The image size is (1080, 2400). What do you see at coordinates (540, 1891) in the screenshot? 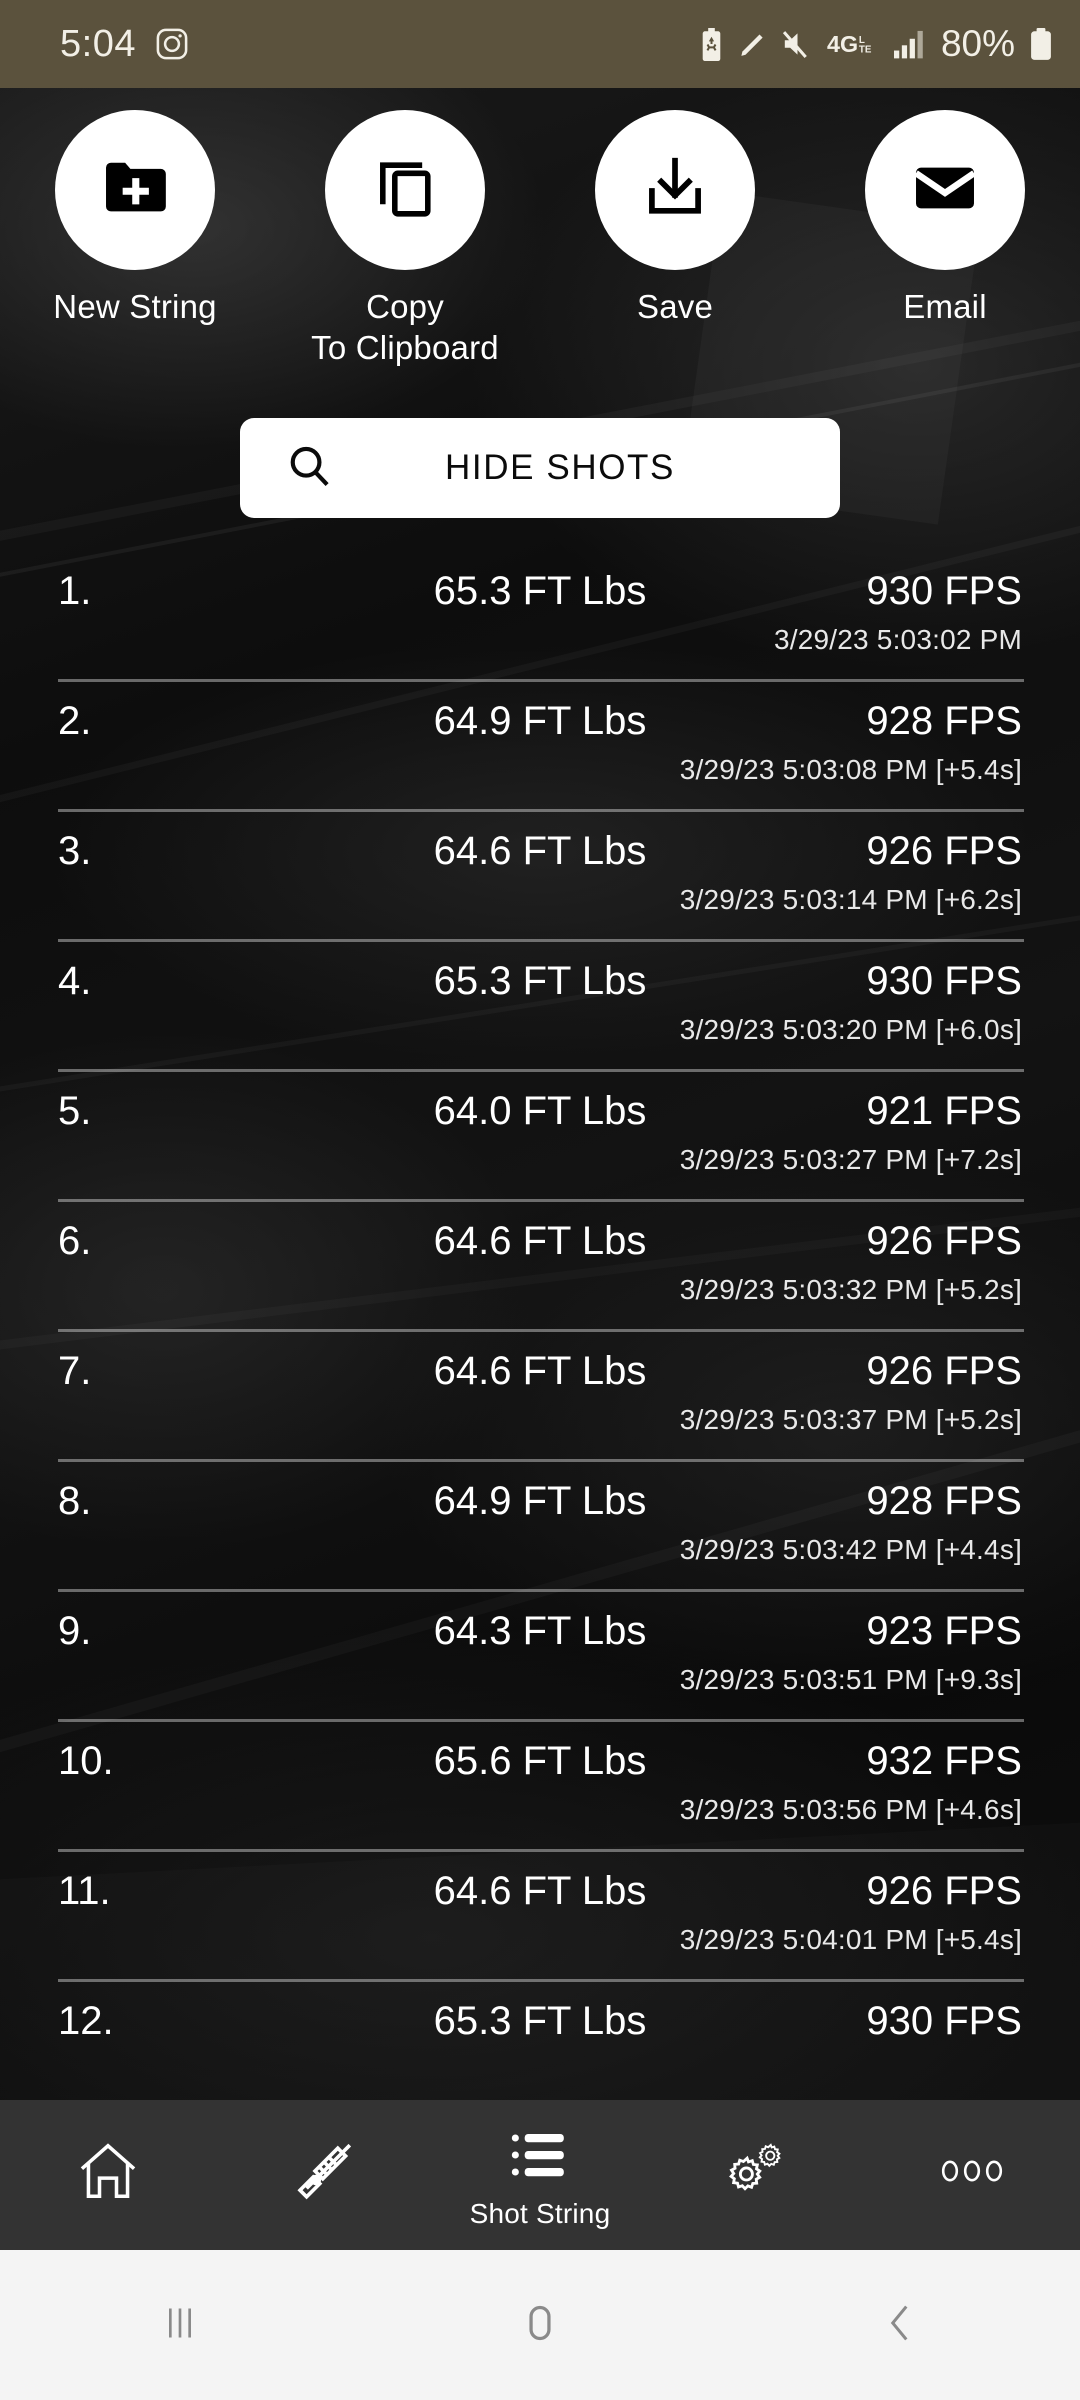
I see `shot-row-main: 11. 64.6 FT Lbs 926 FPS` at bounding box center [540, 1891].